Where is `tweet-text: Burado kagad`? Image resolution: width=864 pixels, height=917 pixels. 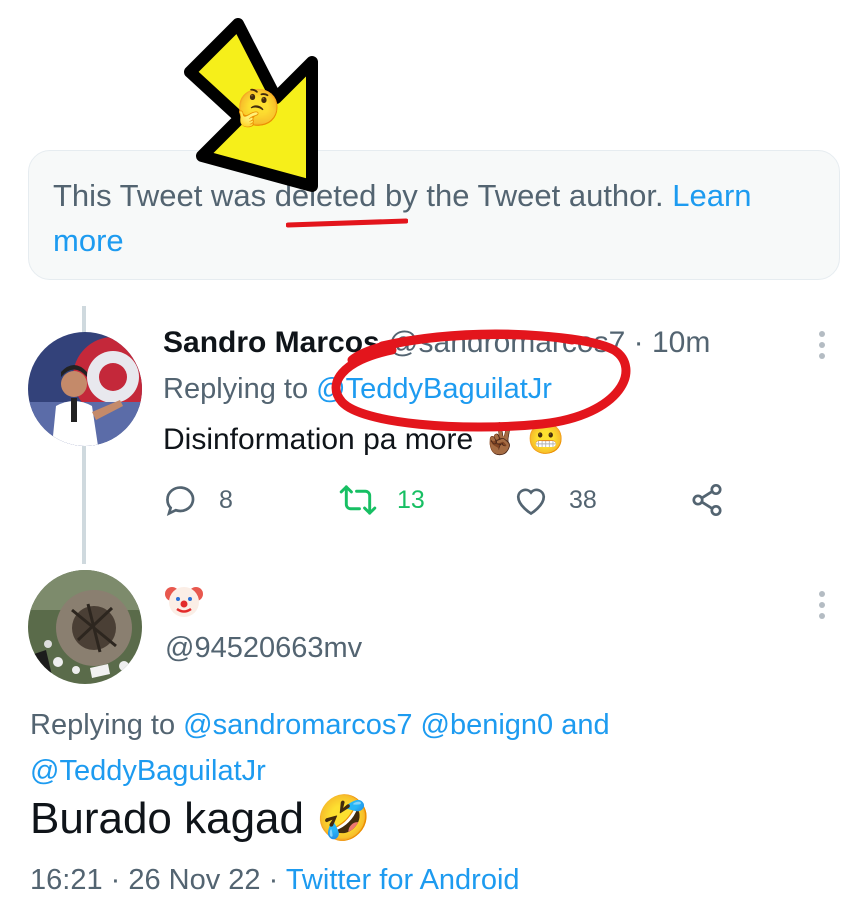
tweet-text: Burado kagad is located at coordinates (173, 818).